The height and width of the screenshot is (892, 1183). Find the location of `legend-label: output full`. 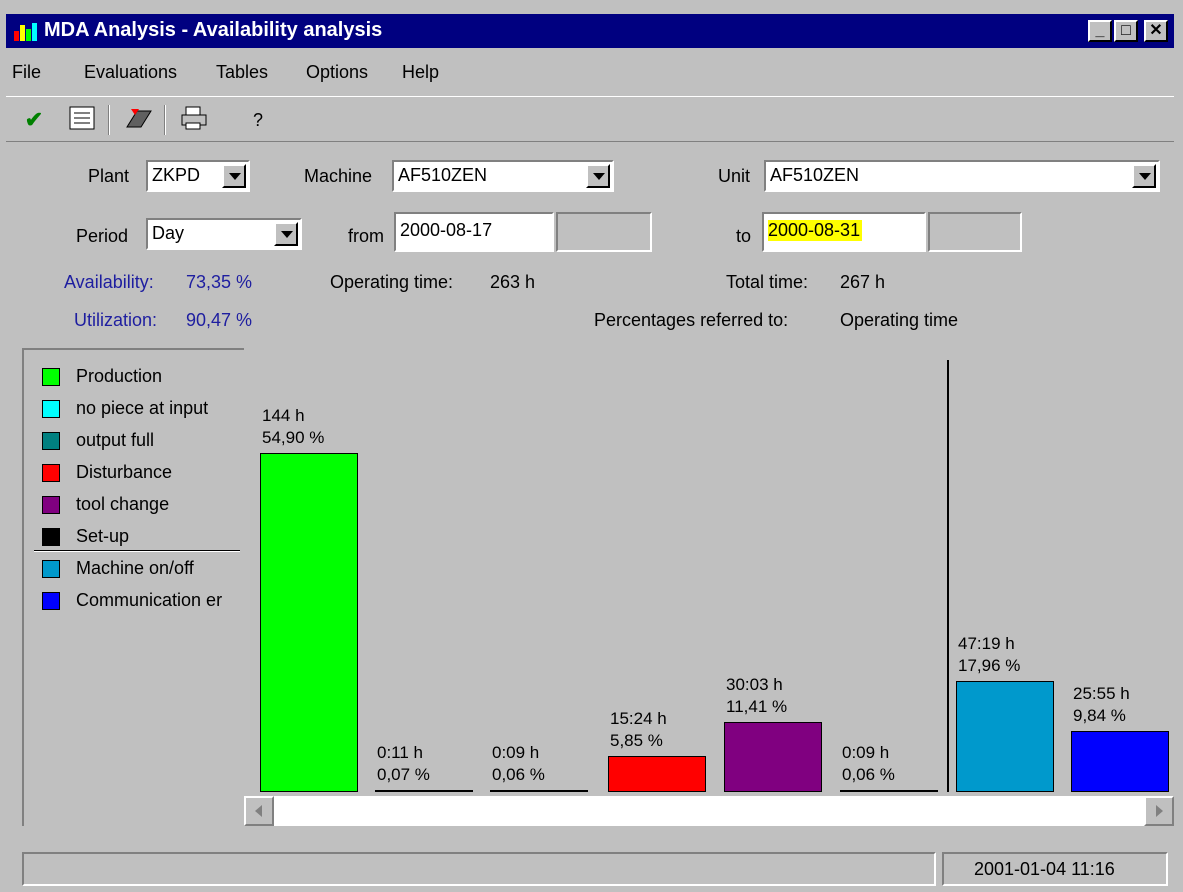

legend-label: output full is located at coordinates (115, 440).